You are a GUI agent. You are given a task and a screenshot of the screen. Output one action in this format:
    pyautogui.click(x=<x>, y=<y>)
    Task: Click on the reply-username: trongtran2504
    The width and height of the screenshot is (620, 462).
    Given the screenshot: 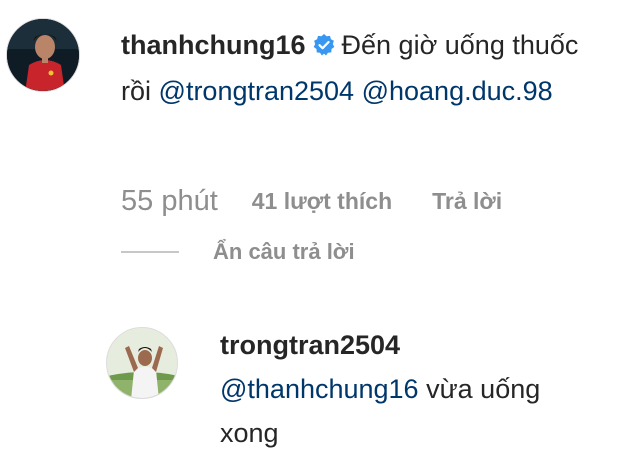 What is the action you would take?
    pyautogui.click(x=310, y=345)
    